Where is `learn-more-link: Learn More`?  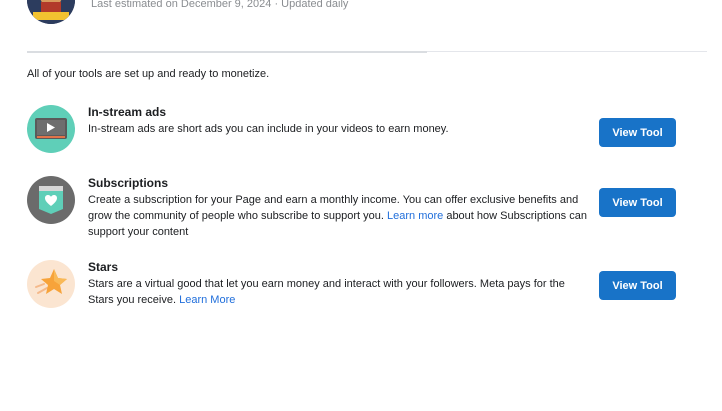 learn-more-link: Learn More is located at coordinates (207, 300).